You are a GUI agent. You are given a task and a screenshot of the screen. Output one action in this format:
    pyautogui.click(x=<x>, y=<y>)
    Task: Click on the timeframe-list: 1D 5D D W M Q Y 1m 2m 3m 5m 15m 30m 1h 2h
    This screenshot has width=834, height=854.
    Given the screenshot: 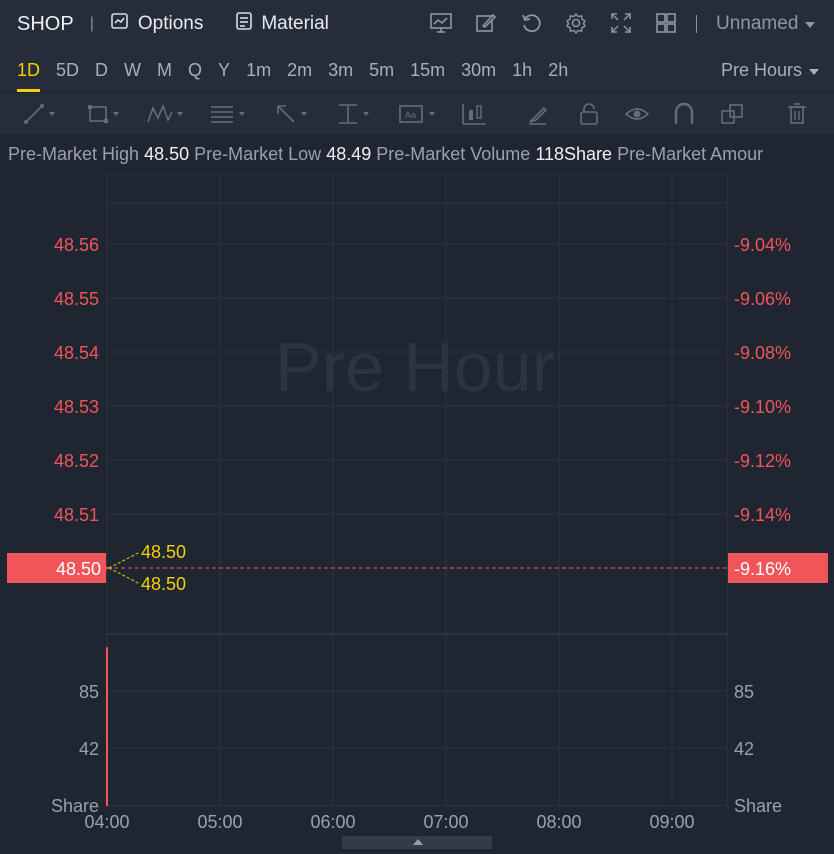 What is the action you would take?
    pyautogui.click(x=292, y=70)
    